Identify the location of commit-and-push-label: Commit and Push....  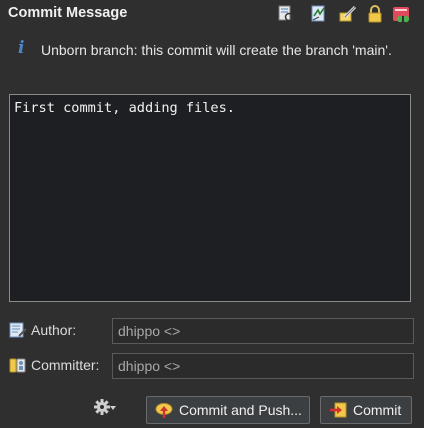
(240, 410).